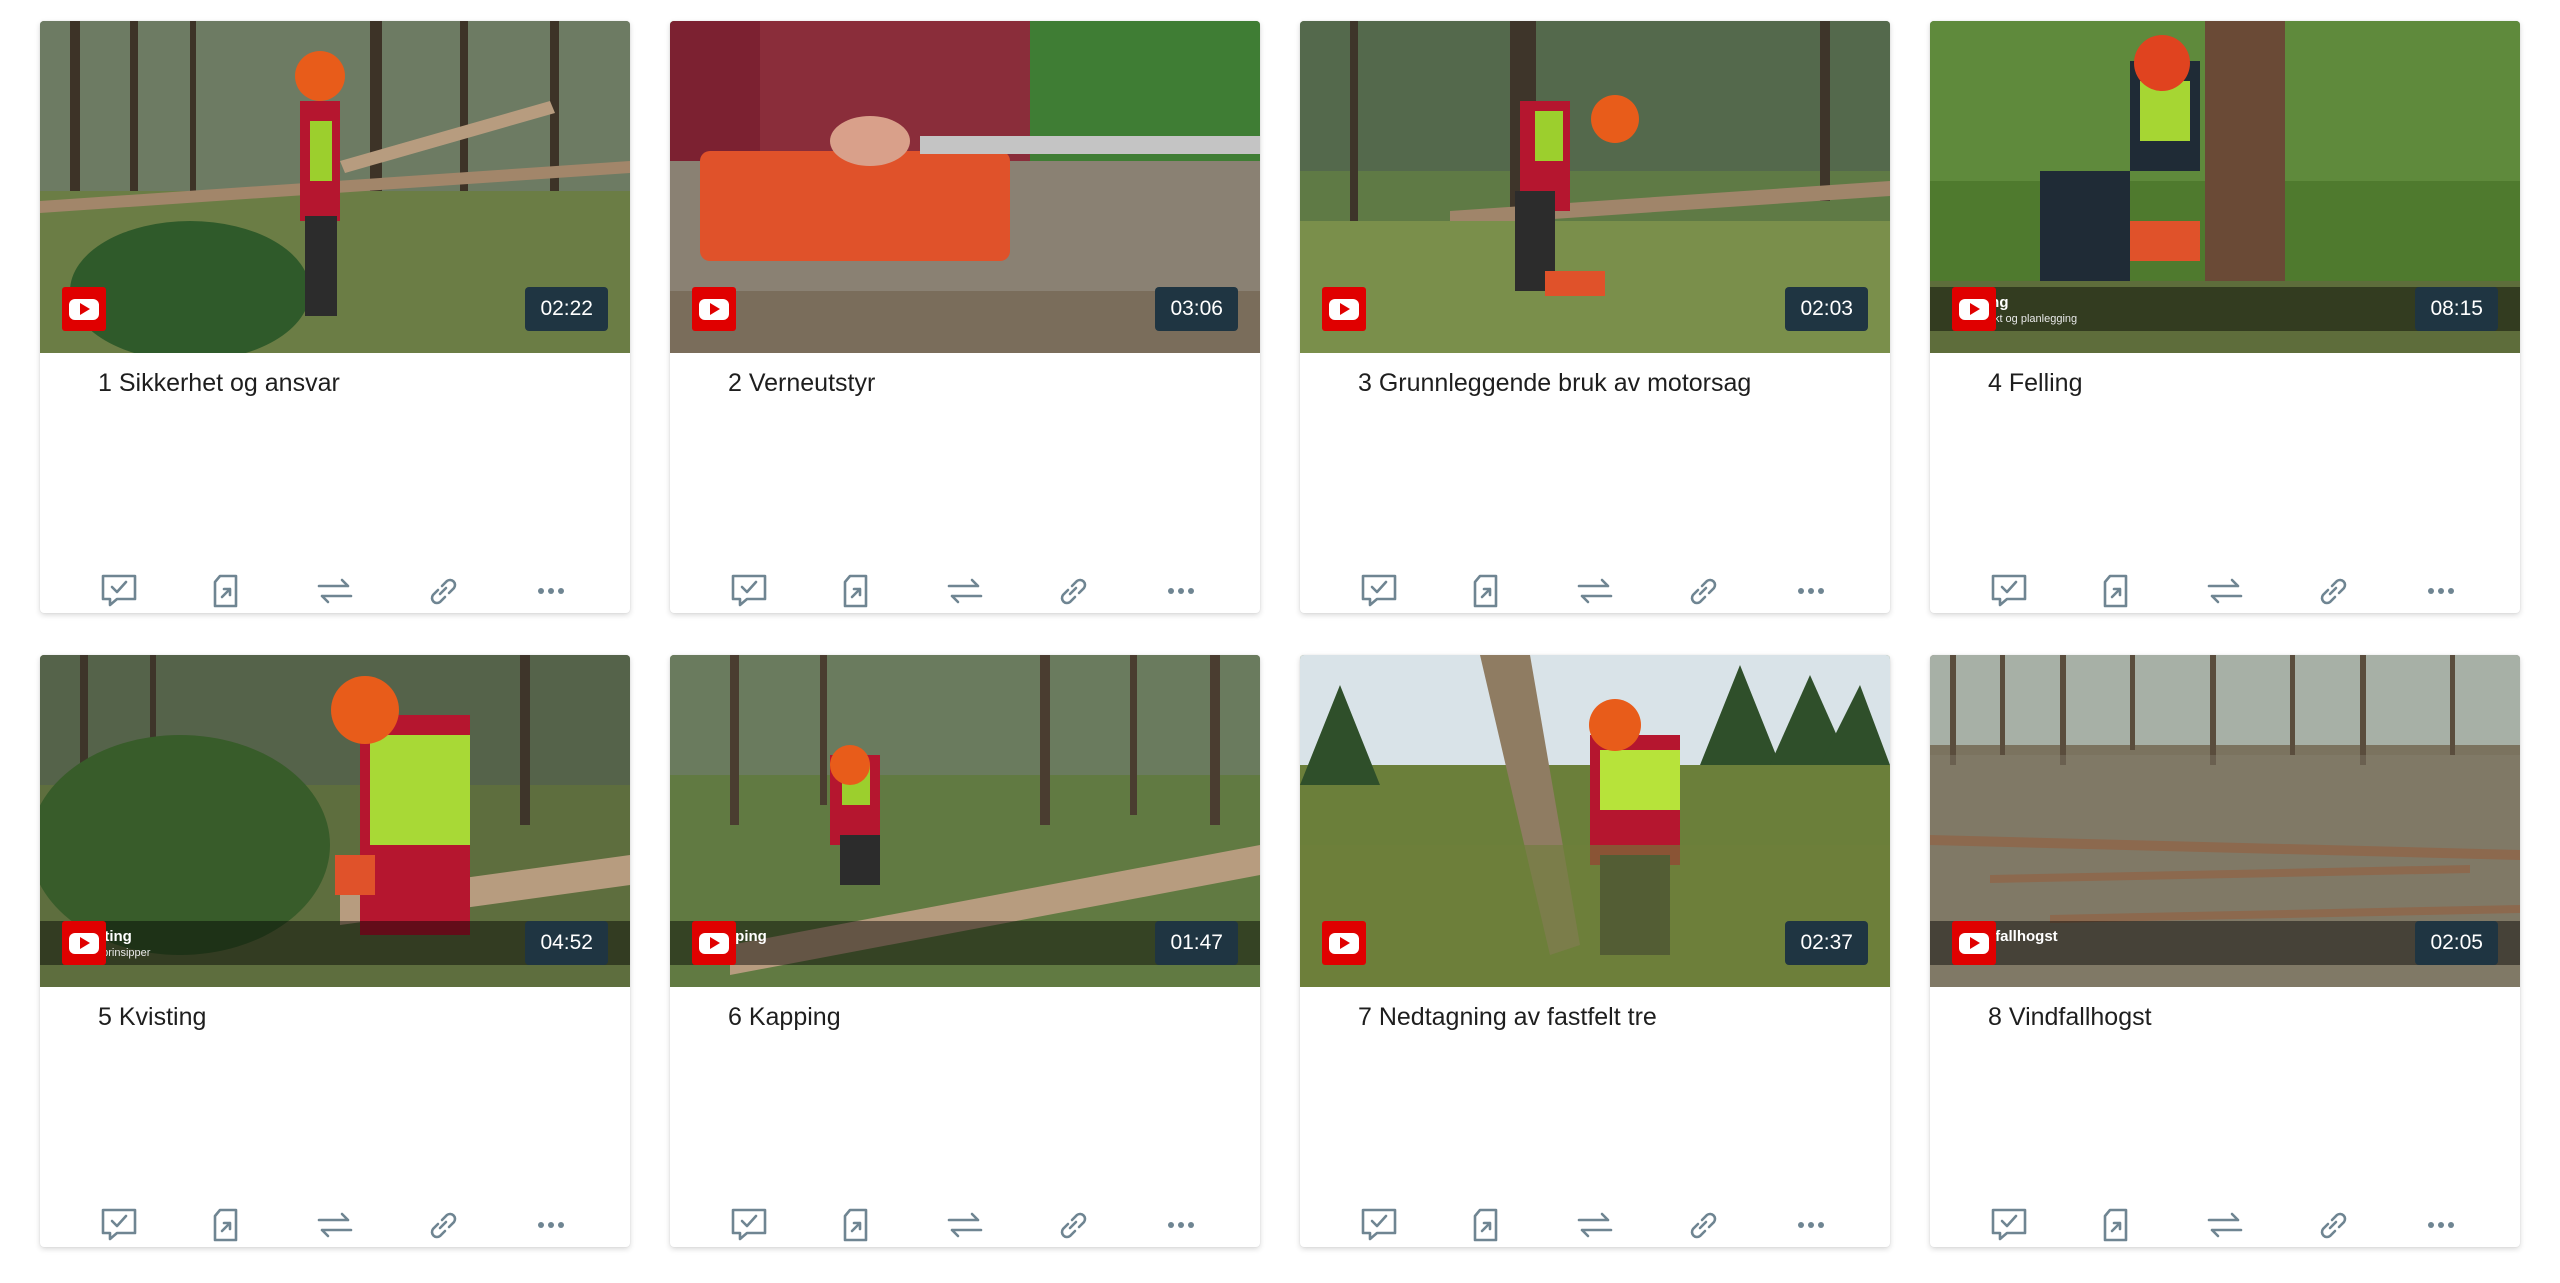  I want to click on video-title: 2 Verneutstyr, so click(801, 383).